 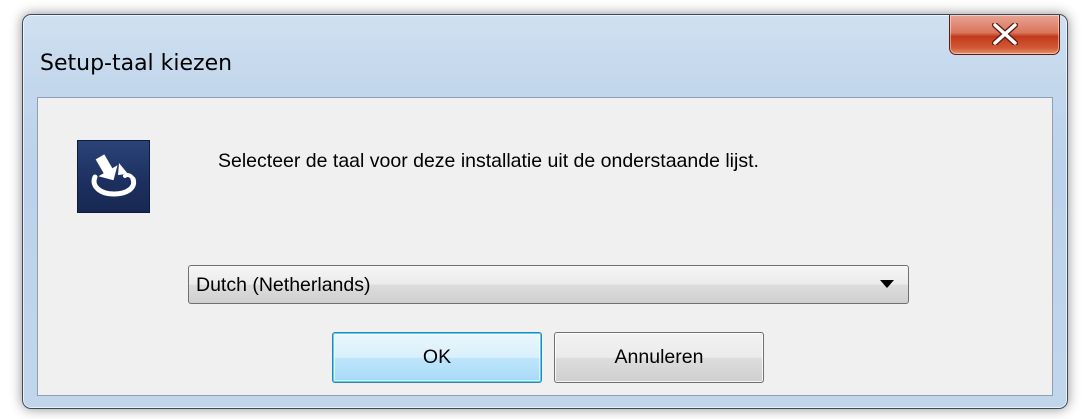 What do you see at coordinates (136, 63) in the screenshot?
I see `window-title: Setup-taal kiezen` at bounding box center [136, 63].